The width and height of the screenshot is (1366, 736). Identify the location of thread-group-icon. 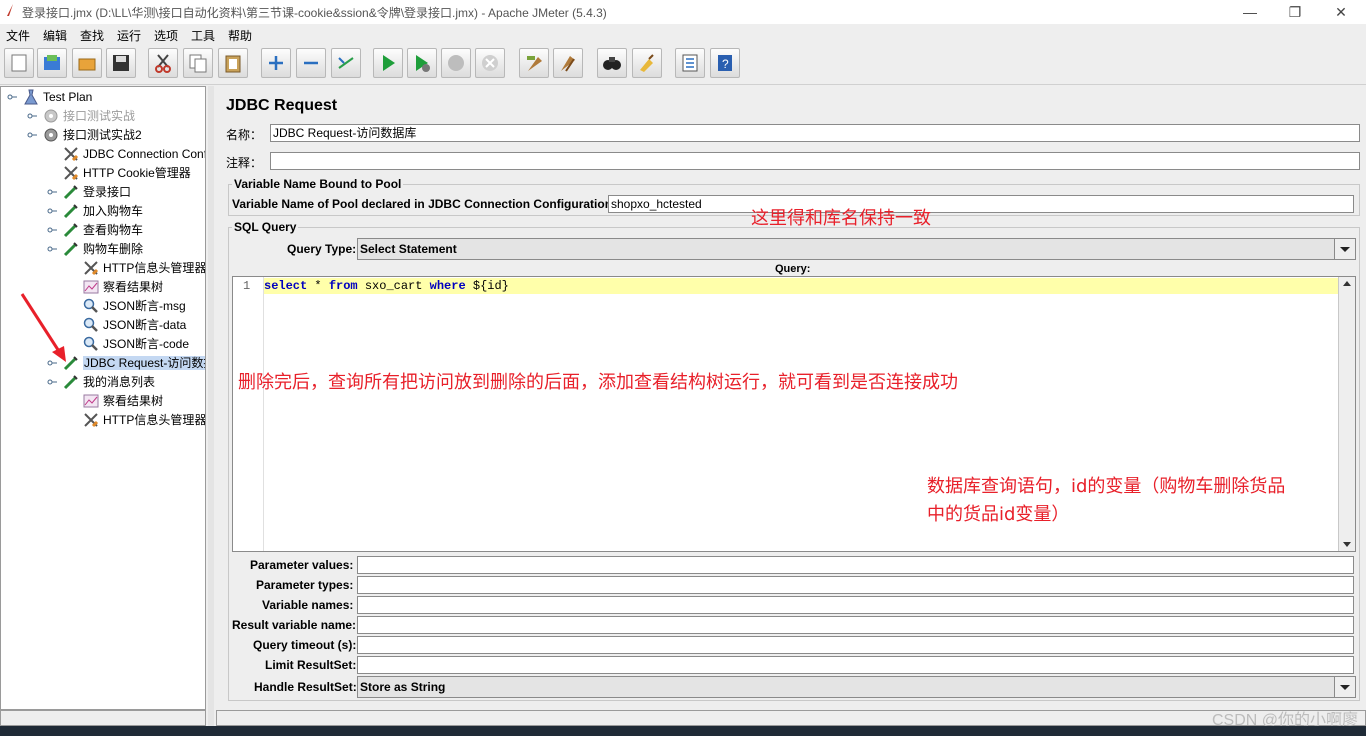
(51, 135).